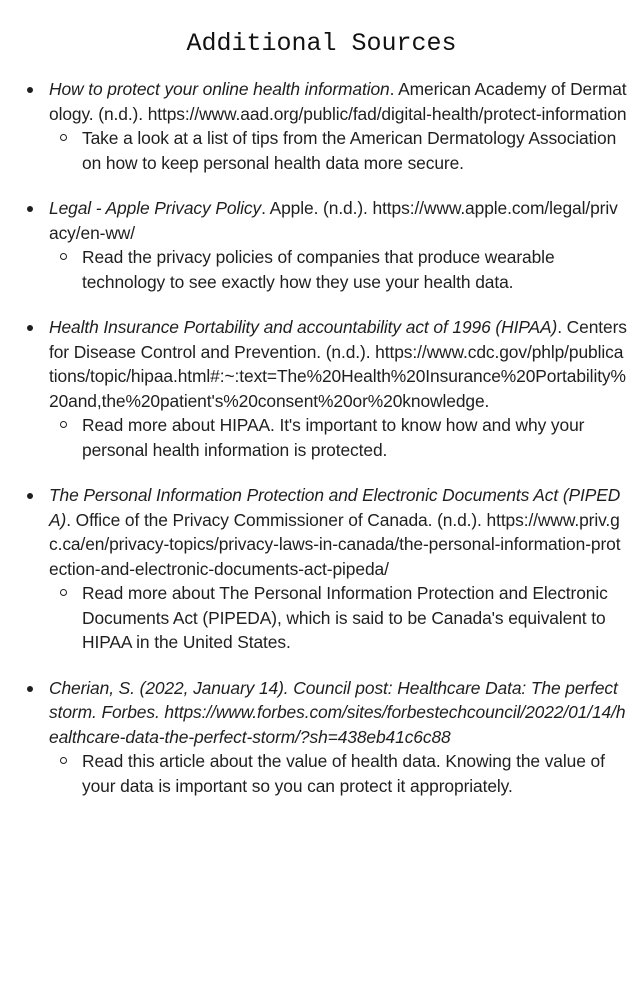 The image size is (643, 992). Describe the element at coordinates (155, 208) in the screenshot. I see `citation-title: Legal - Apple Privacy Policy` at that location.